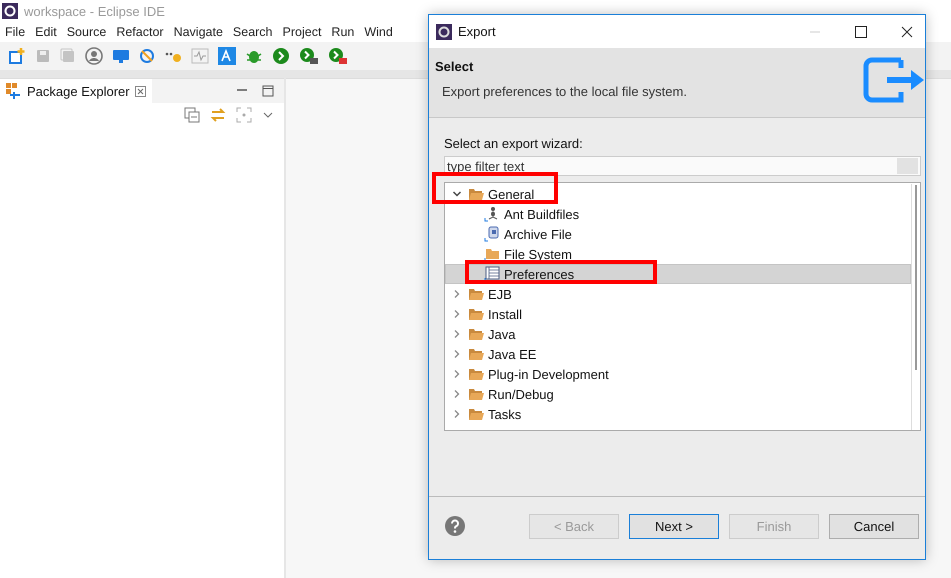 This screenshot has width=951, height=578. I want to click on list-window-icon, so click(492, 274).